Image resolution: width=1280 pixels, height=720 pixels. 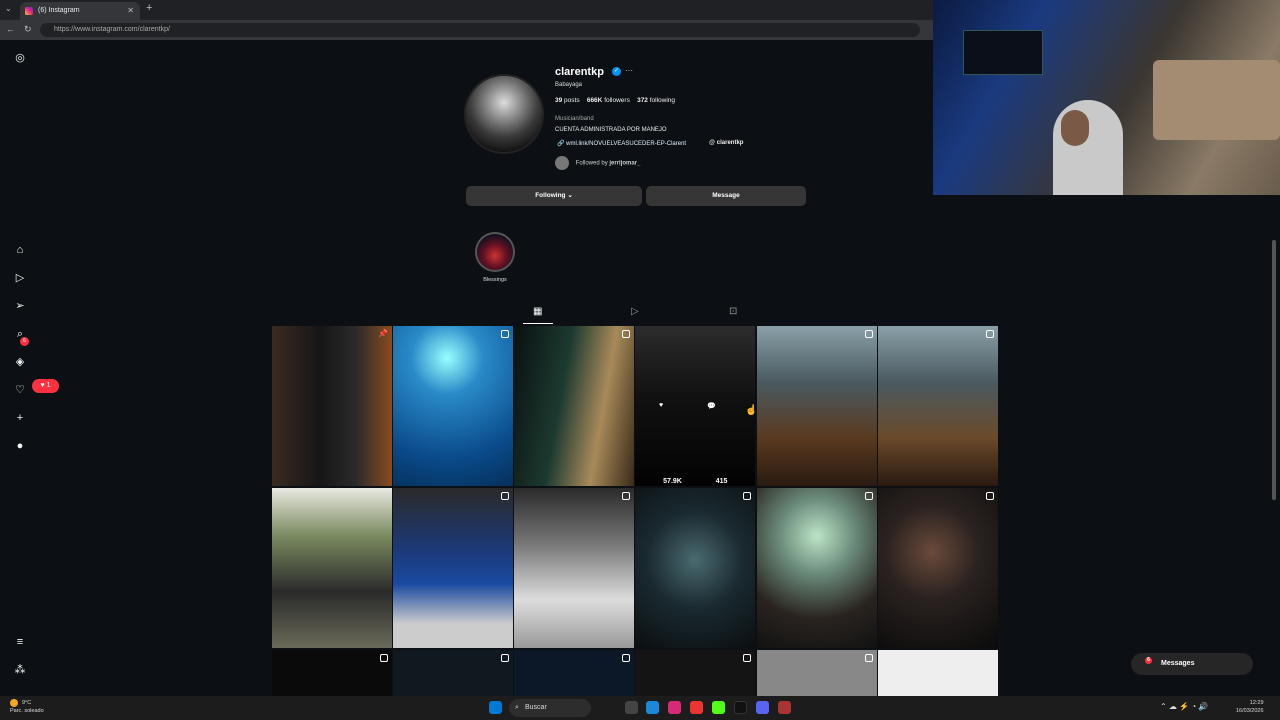 What do you see at coordinates (561, 144) in the screenshot?
I see `link-icon: 🔗` at bounding box center [561, 144].